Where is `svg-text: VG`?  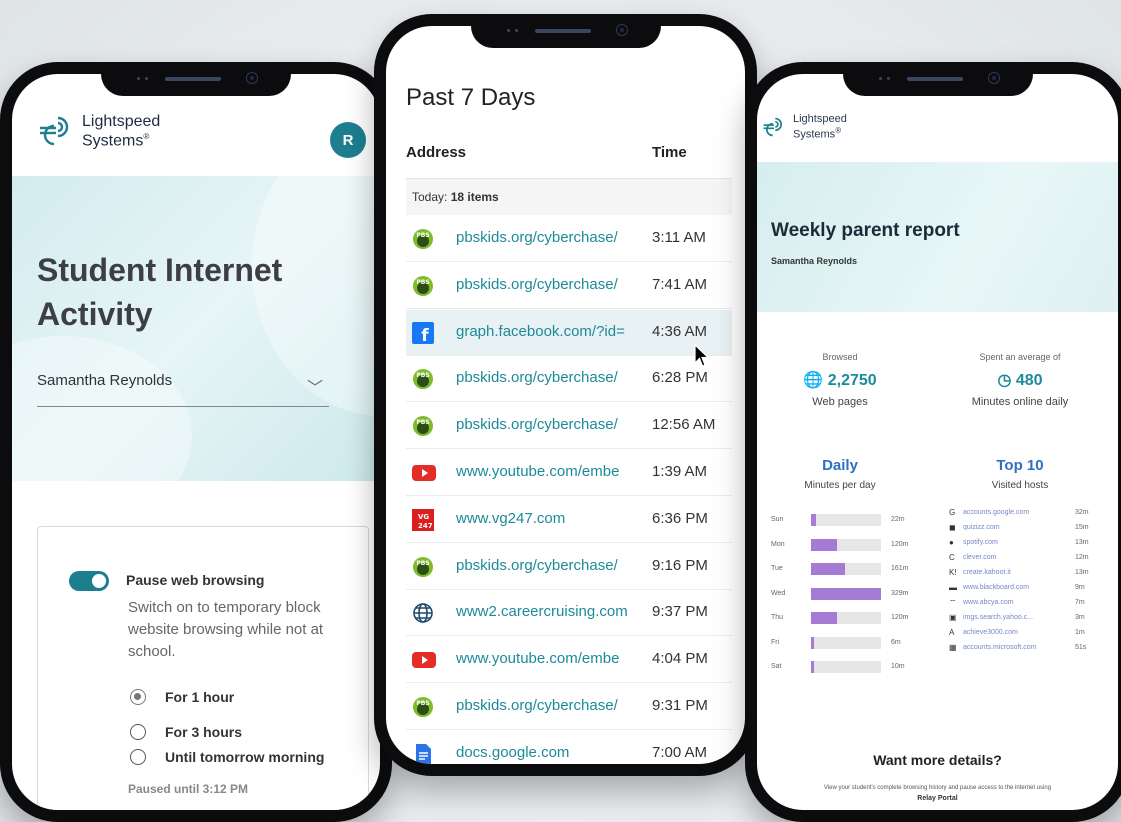 svg-text: VG is located at coordinates (423, 517).